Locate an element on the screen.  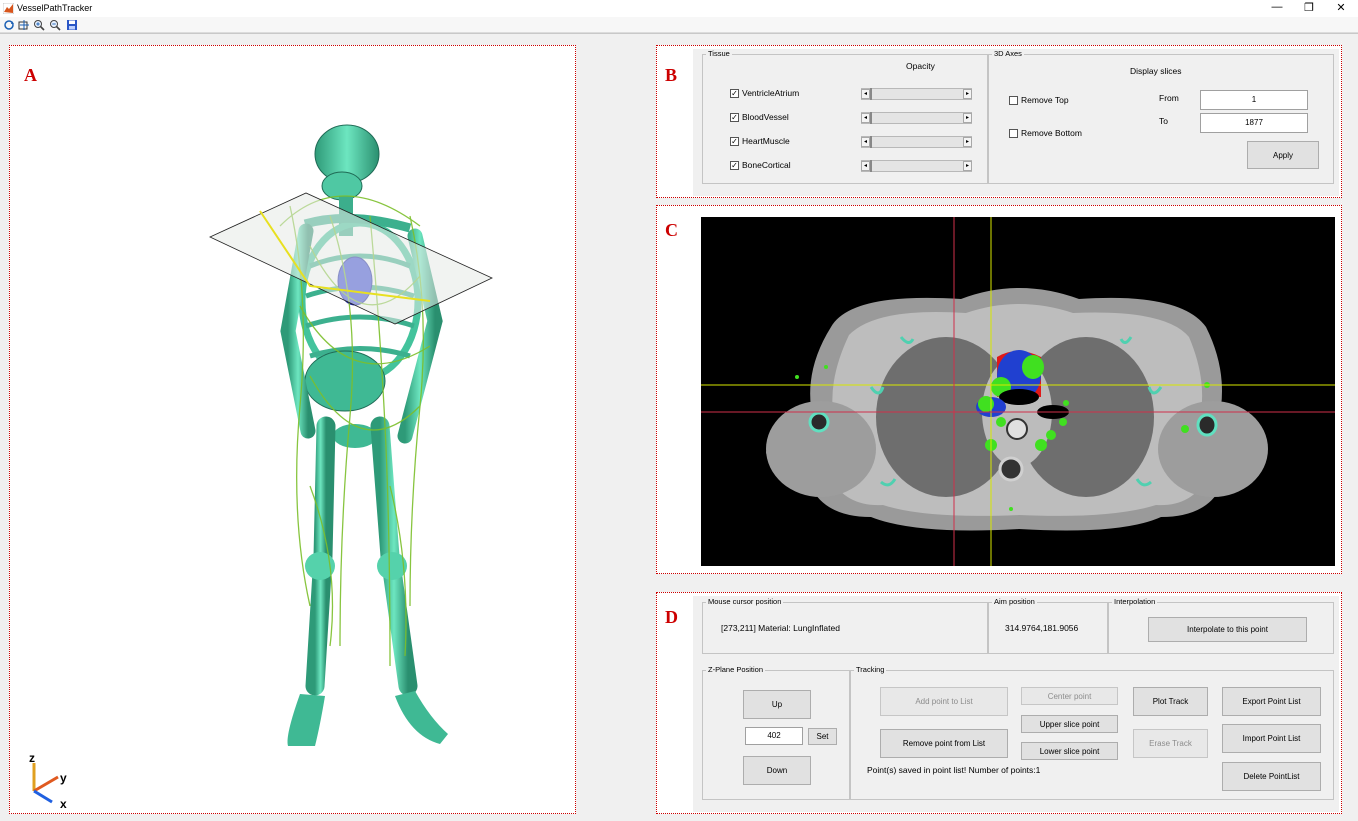
aim-position-value: 314.9764,181.9056 is located at coordinates (1042, 628).